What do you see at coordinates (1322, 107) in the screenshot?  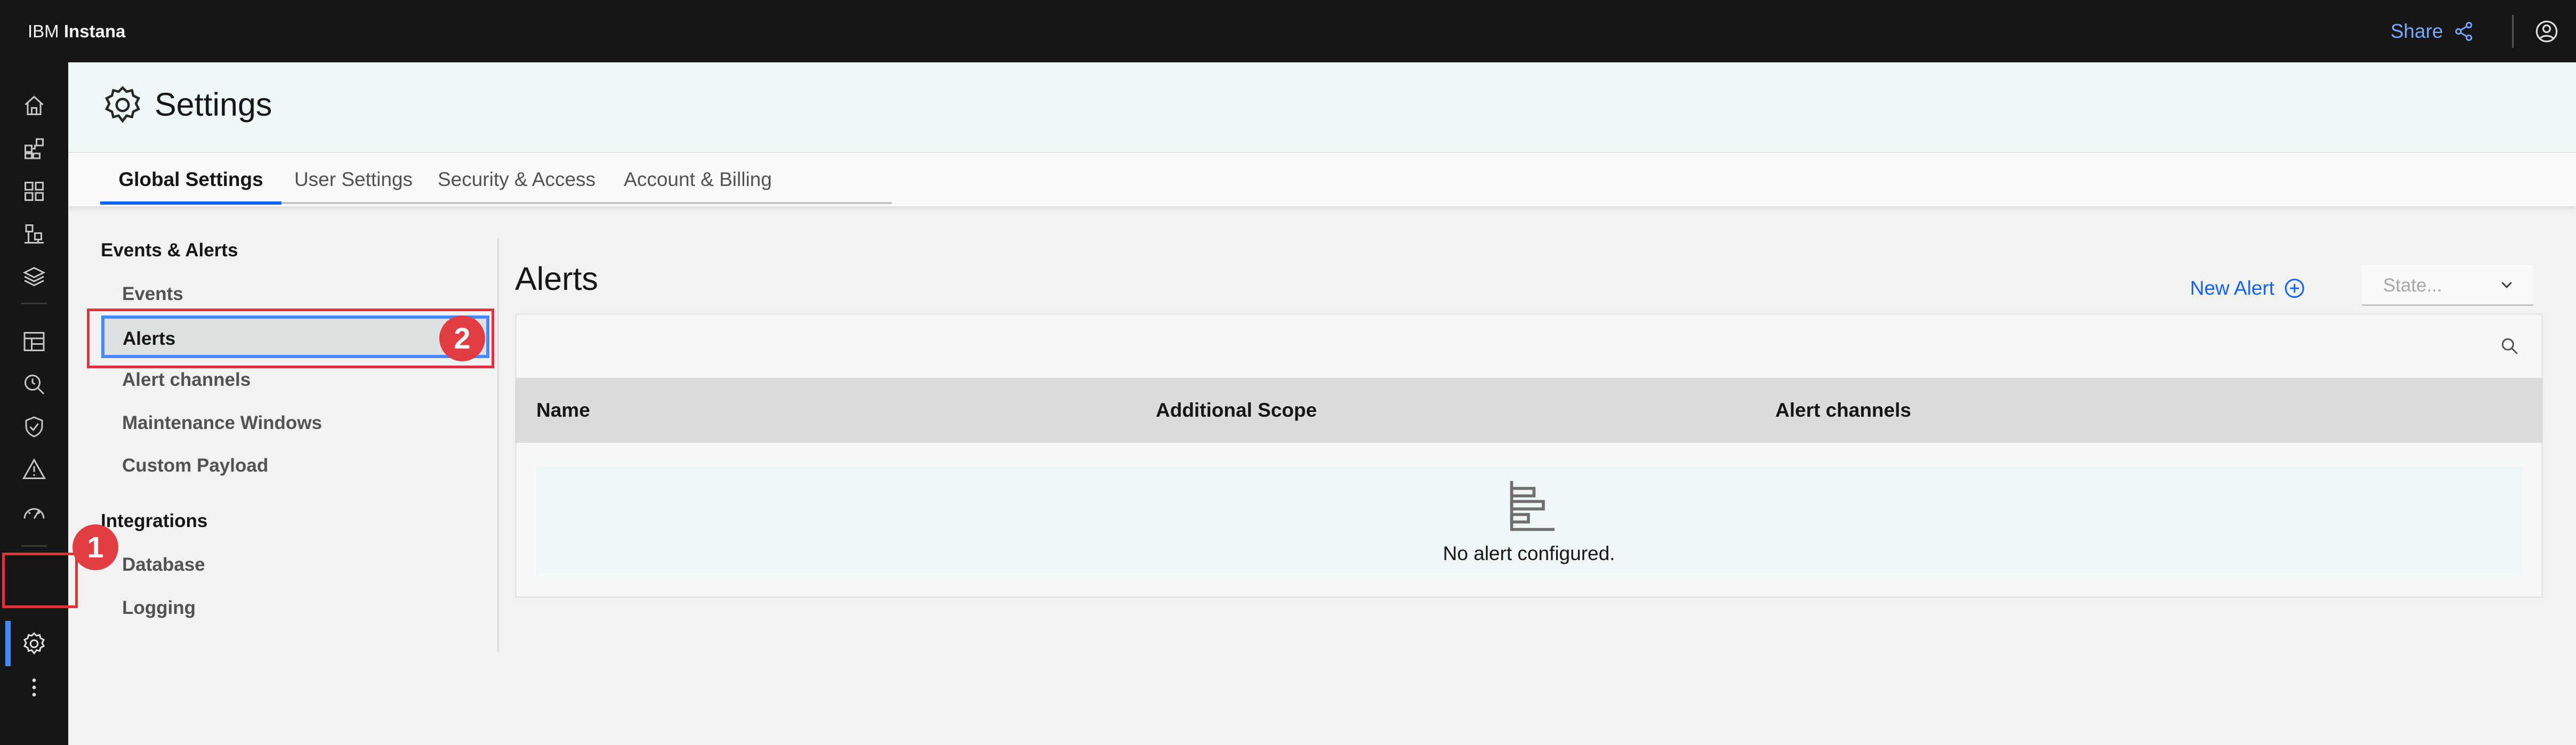 I see `page-header: Settings` at bounding box center [1322, 107].